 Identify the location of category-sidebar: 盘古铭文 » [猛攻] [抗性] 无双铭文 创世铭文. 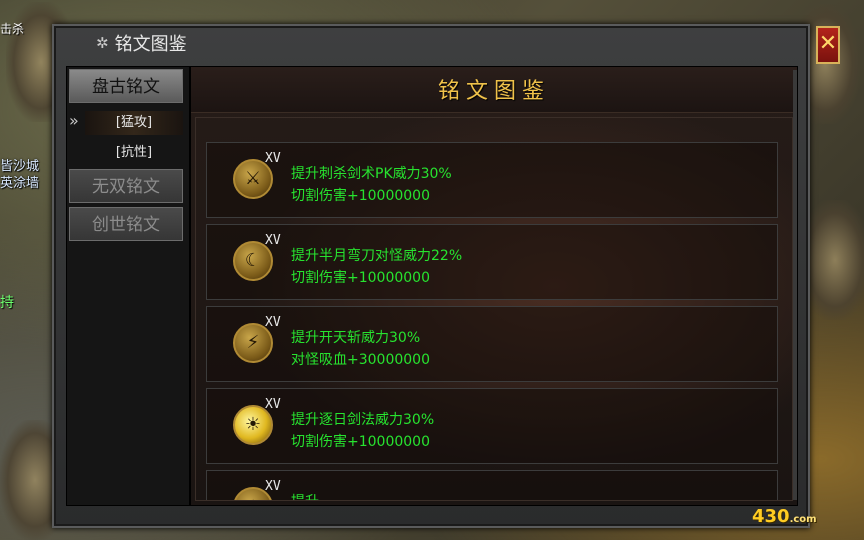
(128, 286).